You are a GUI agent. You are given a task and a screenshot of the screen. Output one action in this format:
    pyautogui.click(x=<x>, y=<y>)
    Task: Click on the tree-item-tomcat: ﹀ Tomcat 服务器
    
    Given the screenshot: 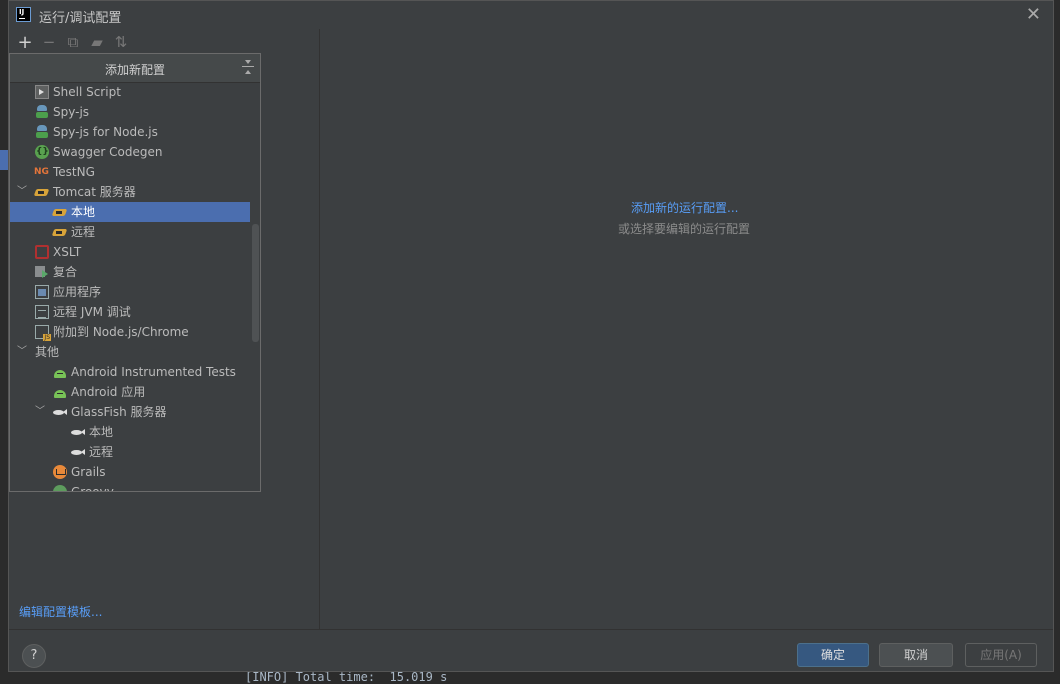 What is the action you would take?
    pyautogui.click(x=130, y=192)
    